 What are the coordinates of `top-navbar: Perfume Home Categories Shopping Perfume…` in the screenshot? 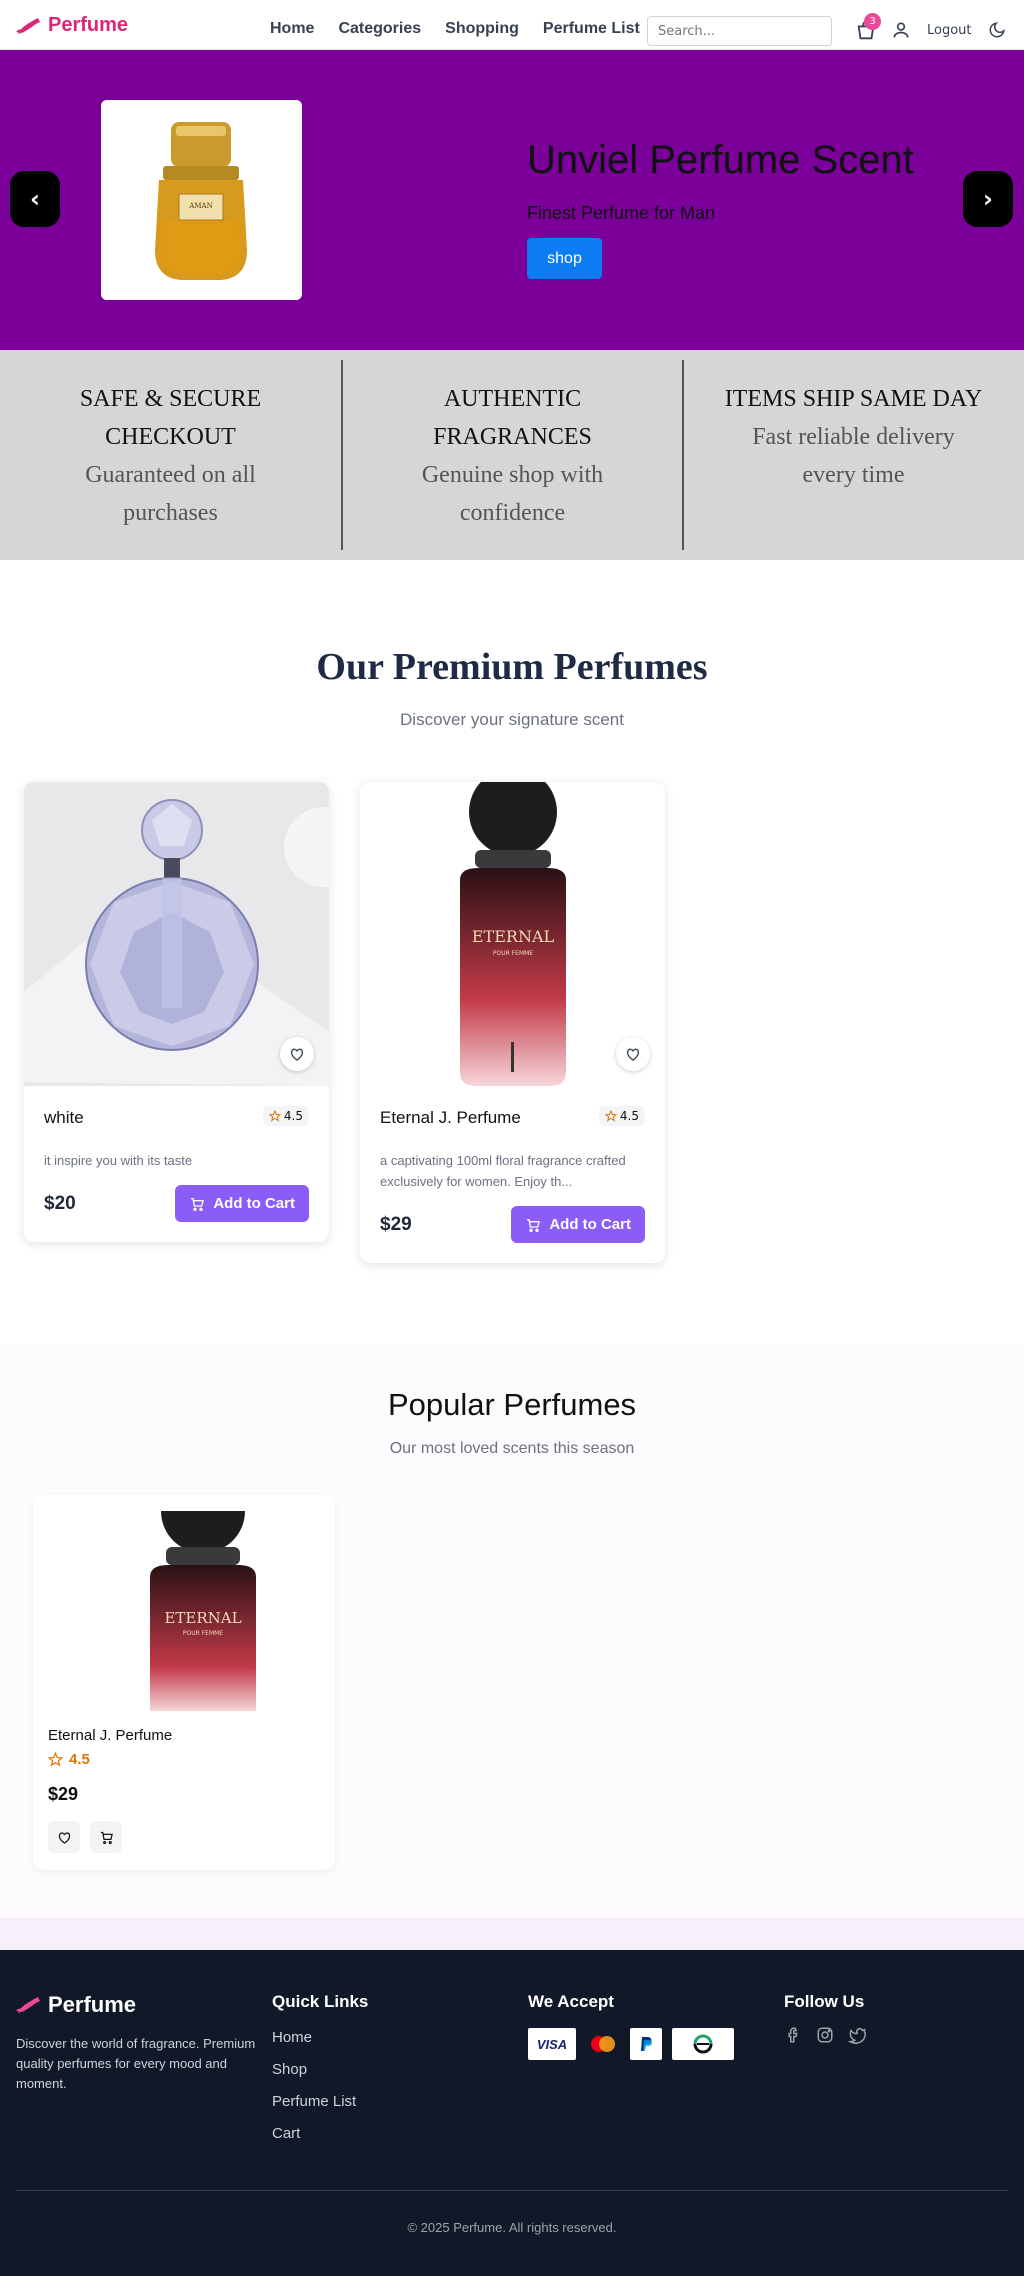 It's located at (512, 25).